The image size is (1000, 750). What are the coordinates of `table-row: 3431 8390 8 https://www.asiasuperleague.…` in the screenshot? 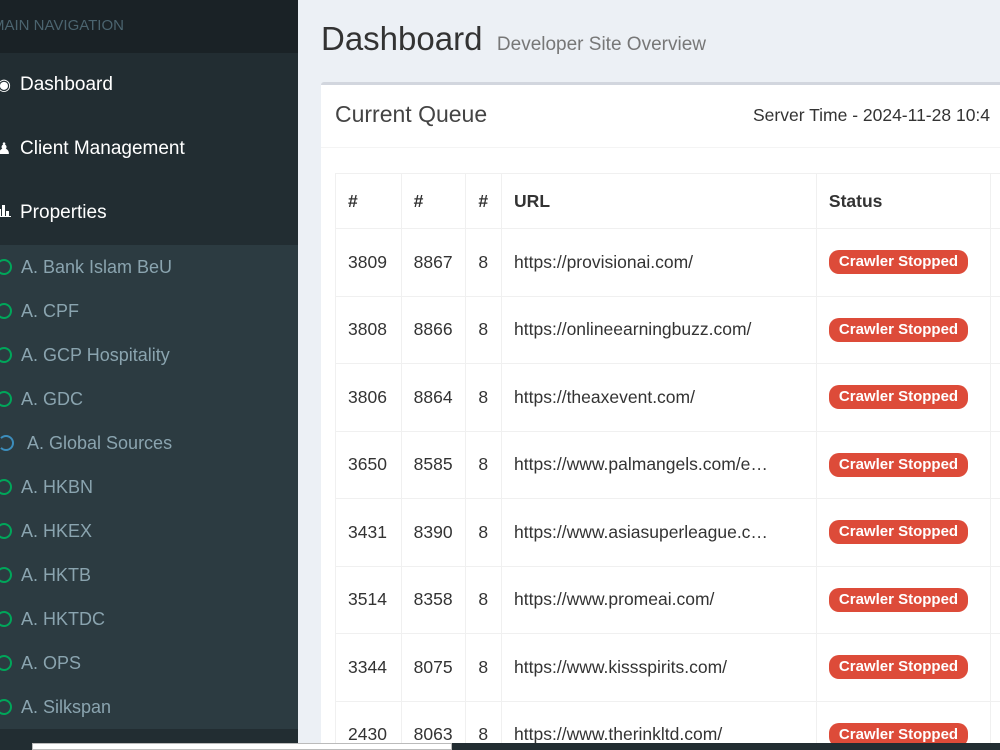 It's located at (667, 532).